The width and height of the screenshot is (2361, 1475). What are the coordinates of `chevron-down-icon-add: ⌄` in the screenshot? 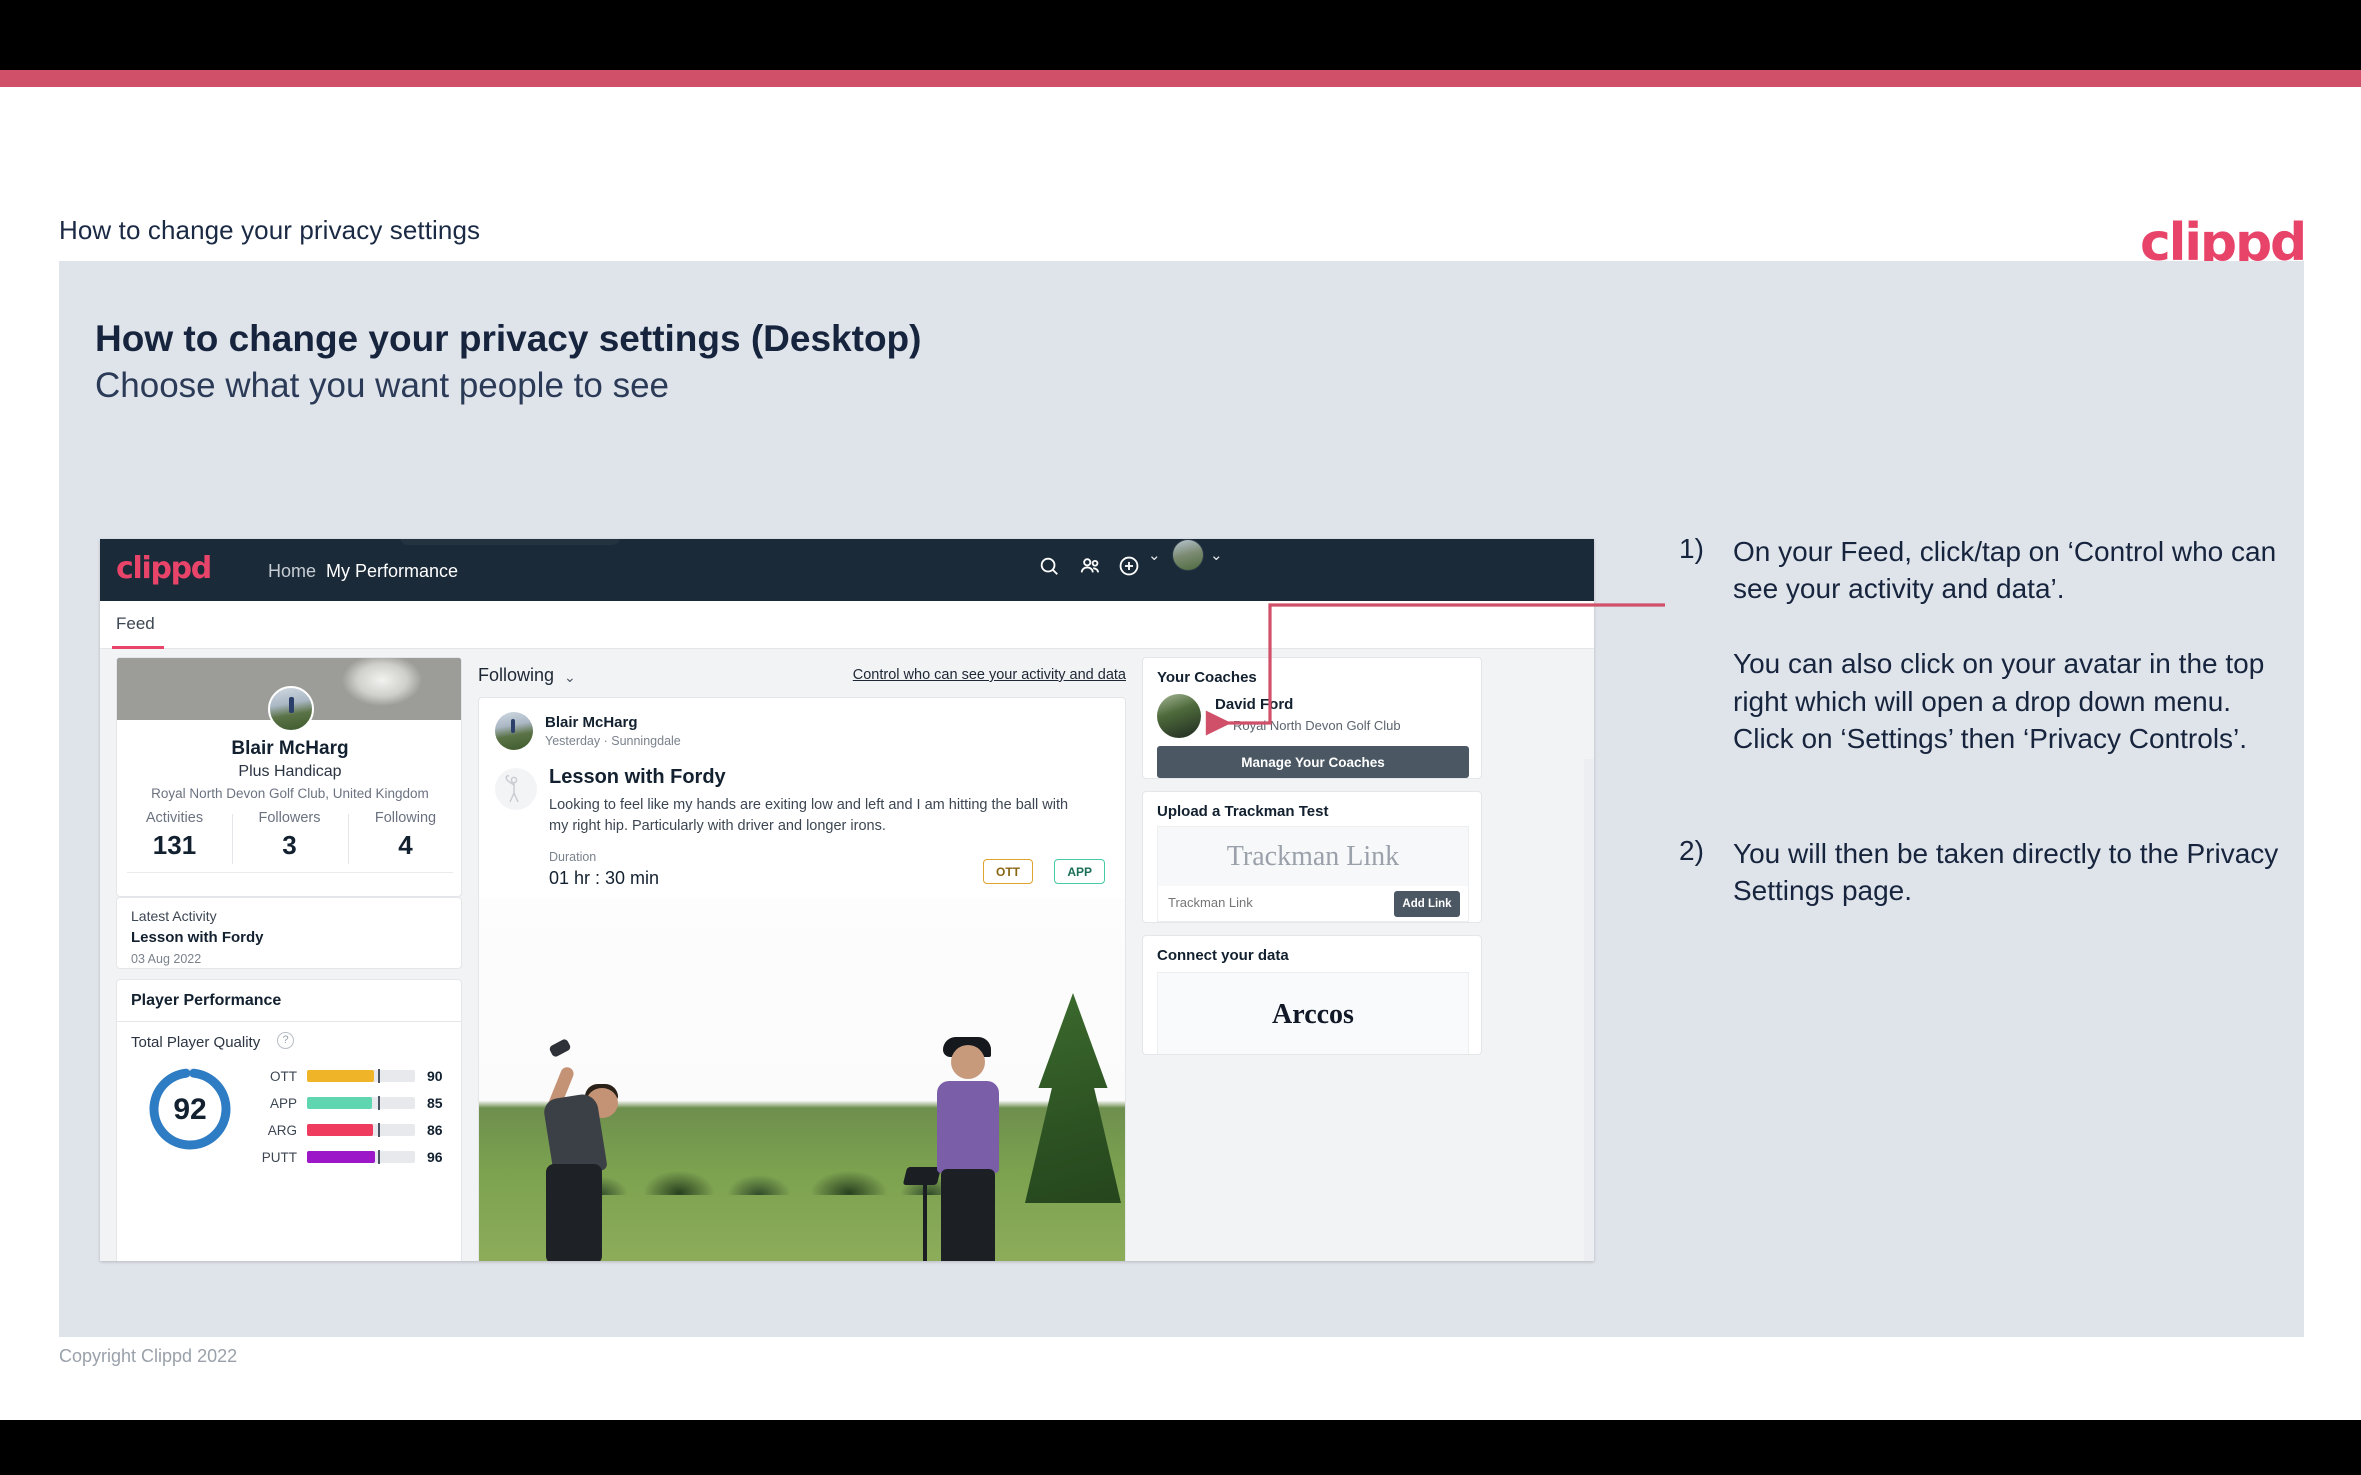 It's located at (1154, 555).